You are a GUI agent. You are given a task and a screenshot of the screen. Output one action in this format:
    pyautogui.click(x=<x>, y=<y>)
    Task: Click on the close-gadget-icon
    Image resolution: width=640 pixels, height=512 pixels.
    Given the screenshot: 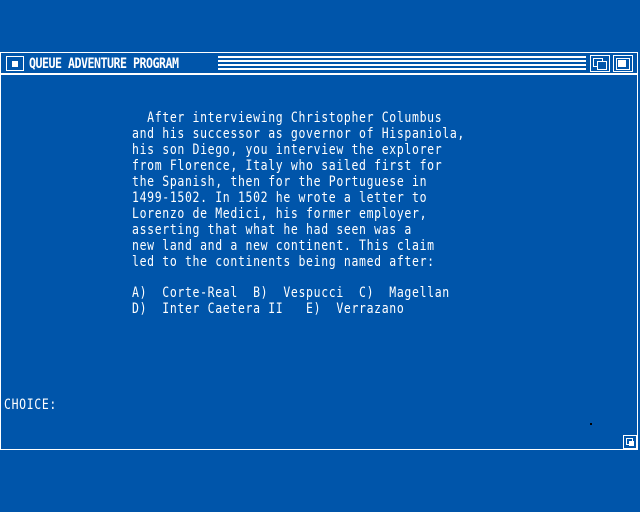 What is the action you would take?
    pyautogui.click(x=15, y=63)
    